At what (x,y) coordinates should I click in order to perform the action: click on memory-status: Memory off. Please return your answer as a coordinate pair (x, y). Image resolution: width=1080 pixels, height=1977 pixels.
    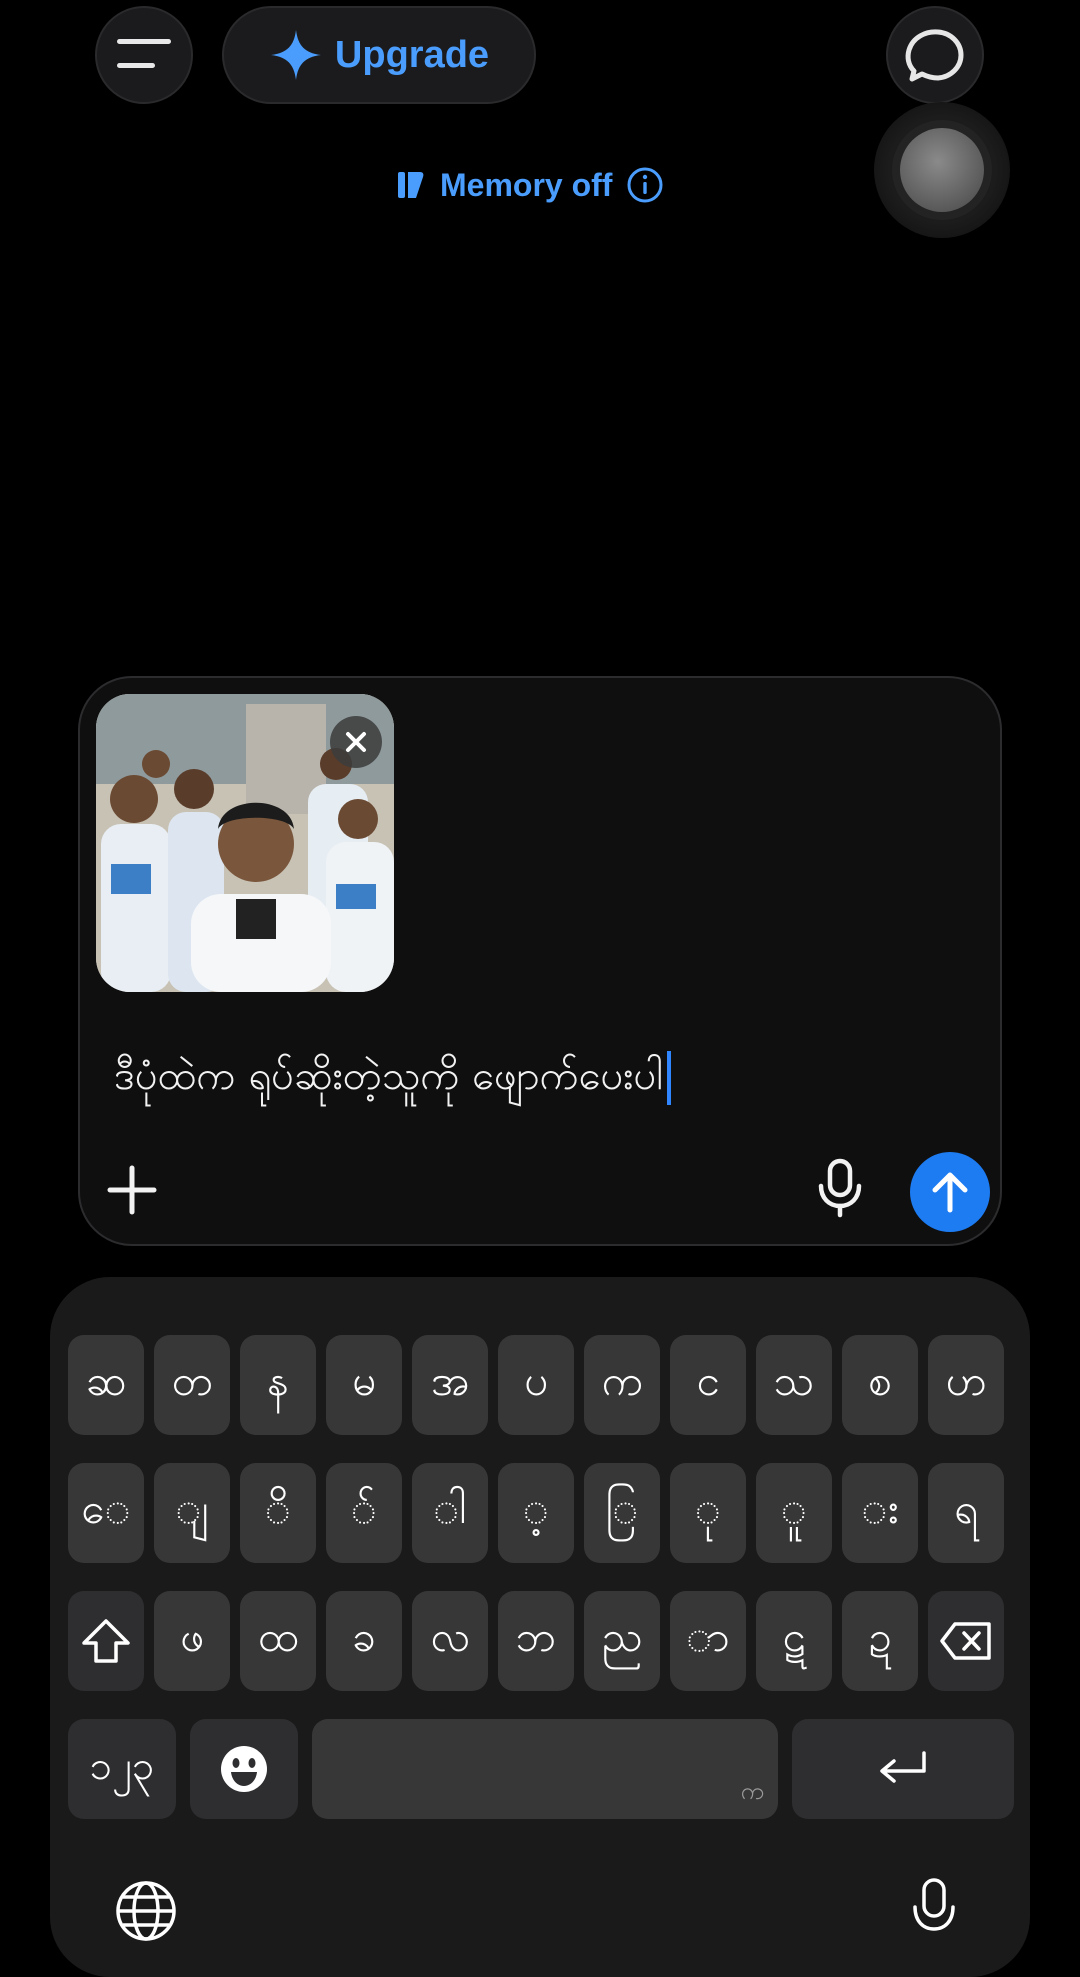
    Looking at the image, I should click on (530, 185).